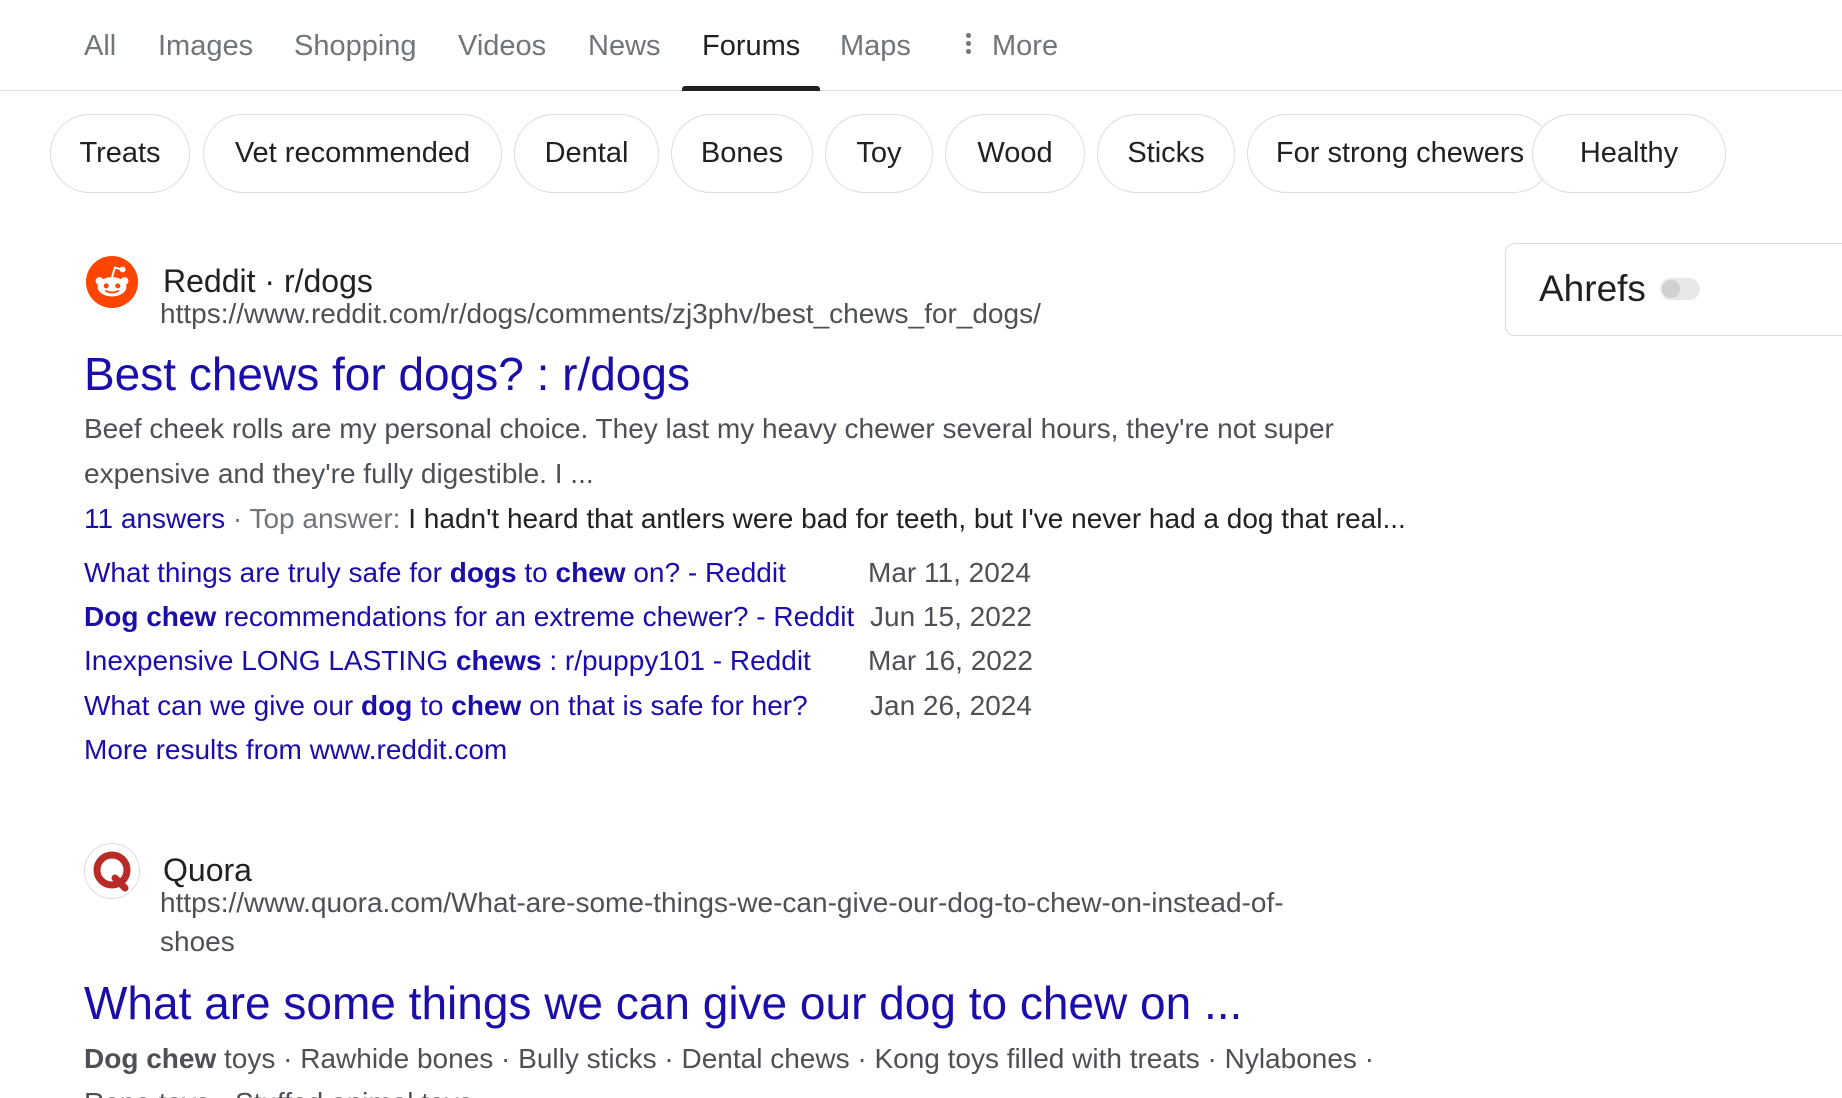  Describe the element at coordinates (875, 60) in the screenshot. I see `tab-maps: Maps` at that location.